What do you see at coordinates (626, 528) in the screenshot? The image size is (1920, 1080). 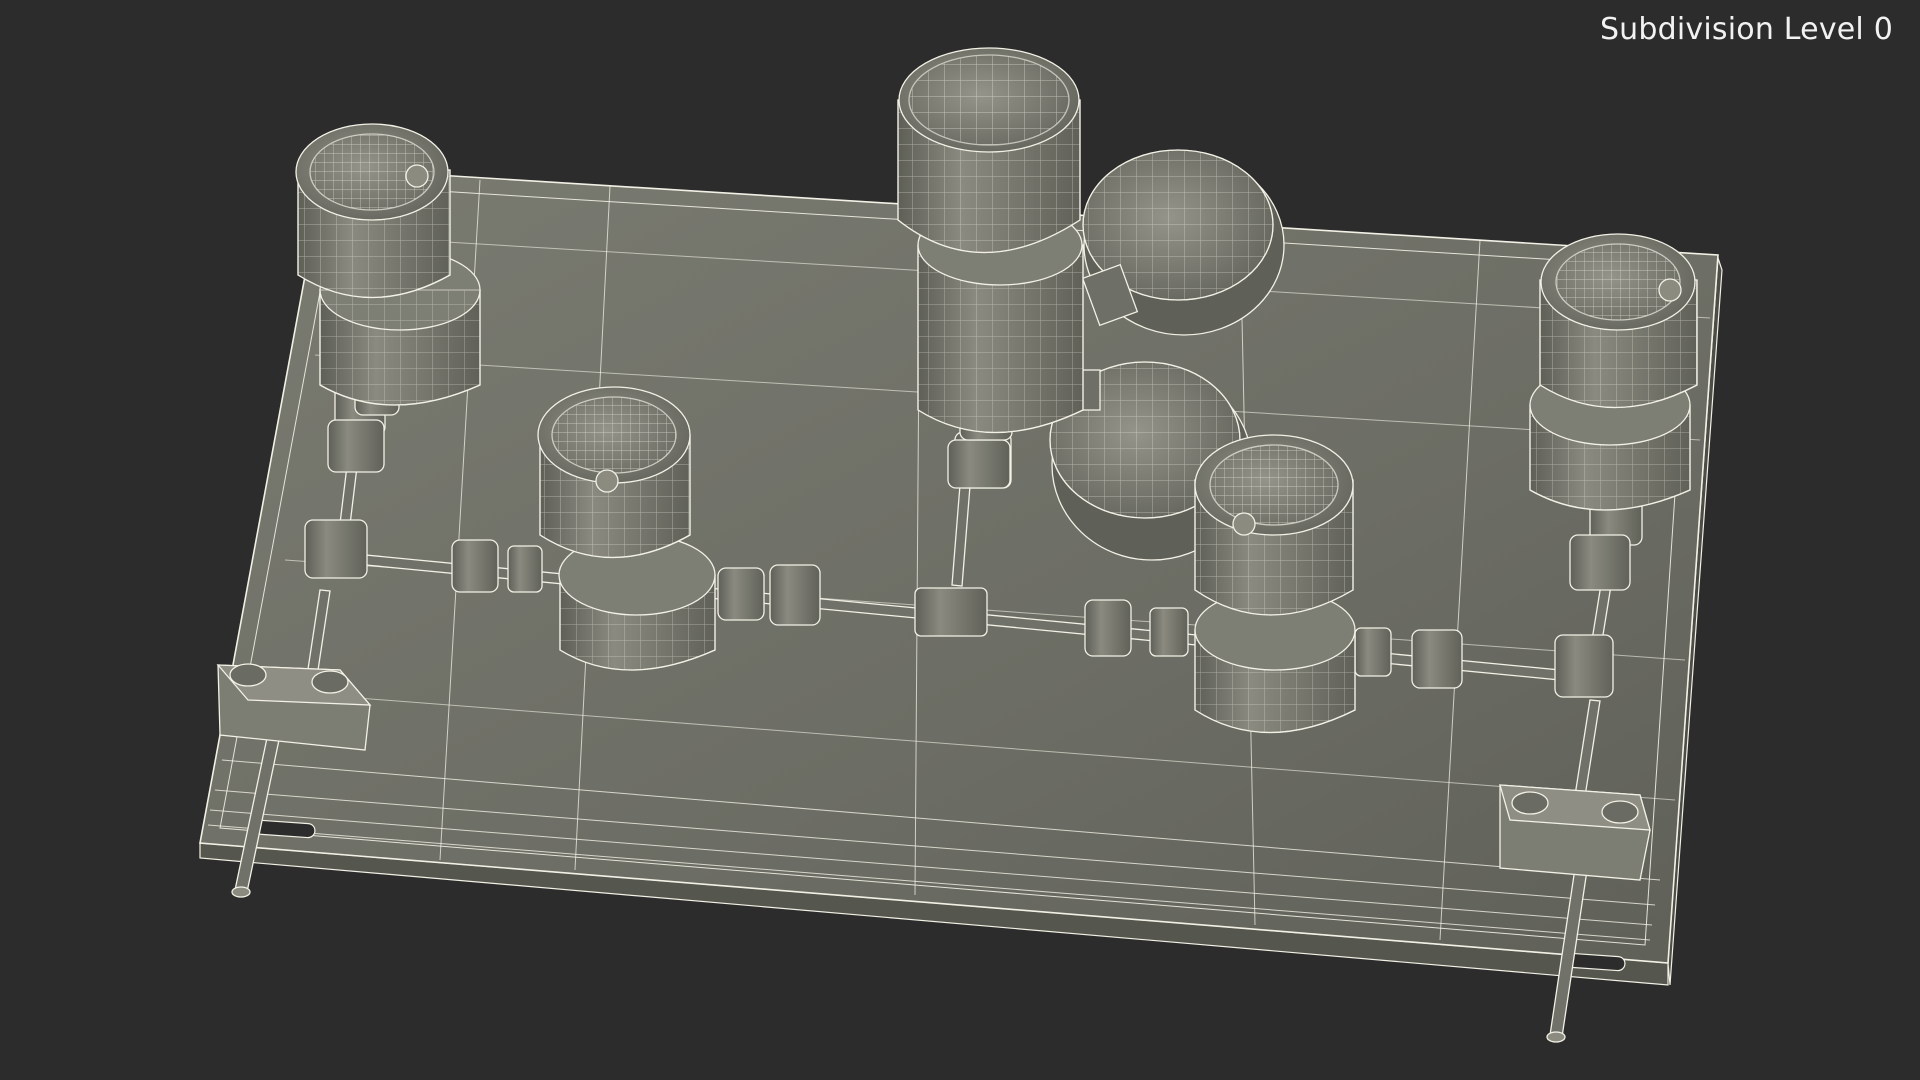 I see `regulator-center-left` at bounding box center [626, 528].